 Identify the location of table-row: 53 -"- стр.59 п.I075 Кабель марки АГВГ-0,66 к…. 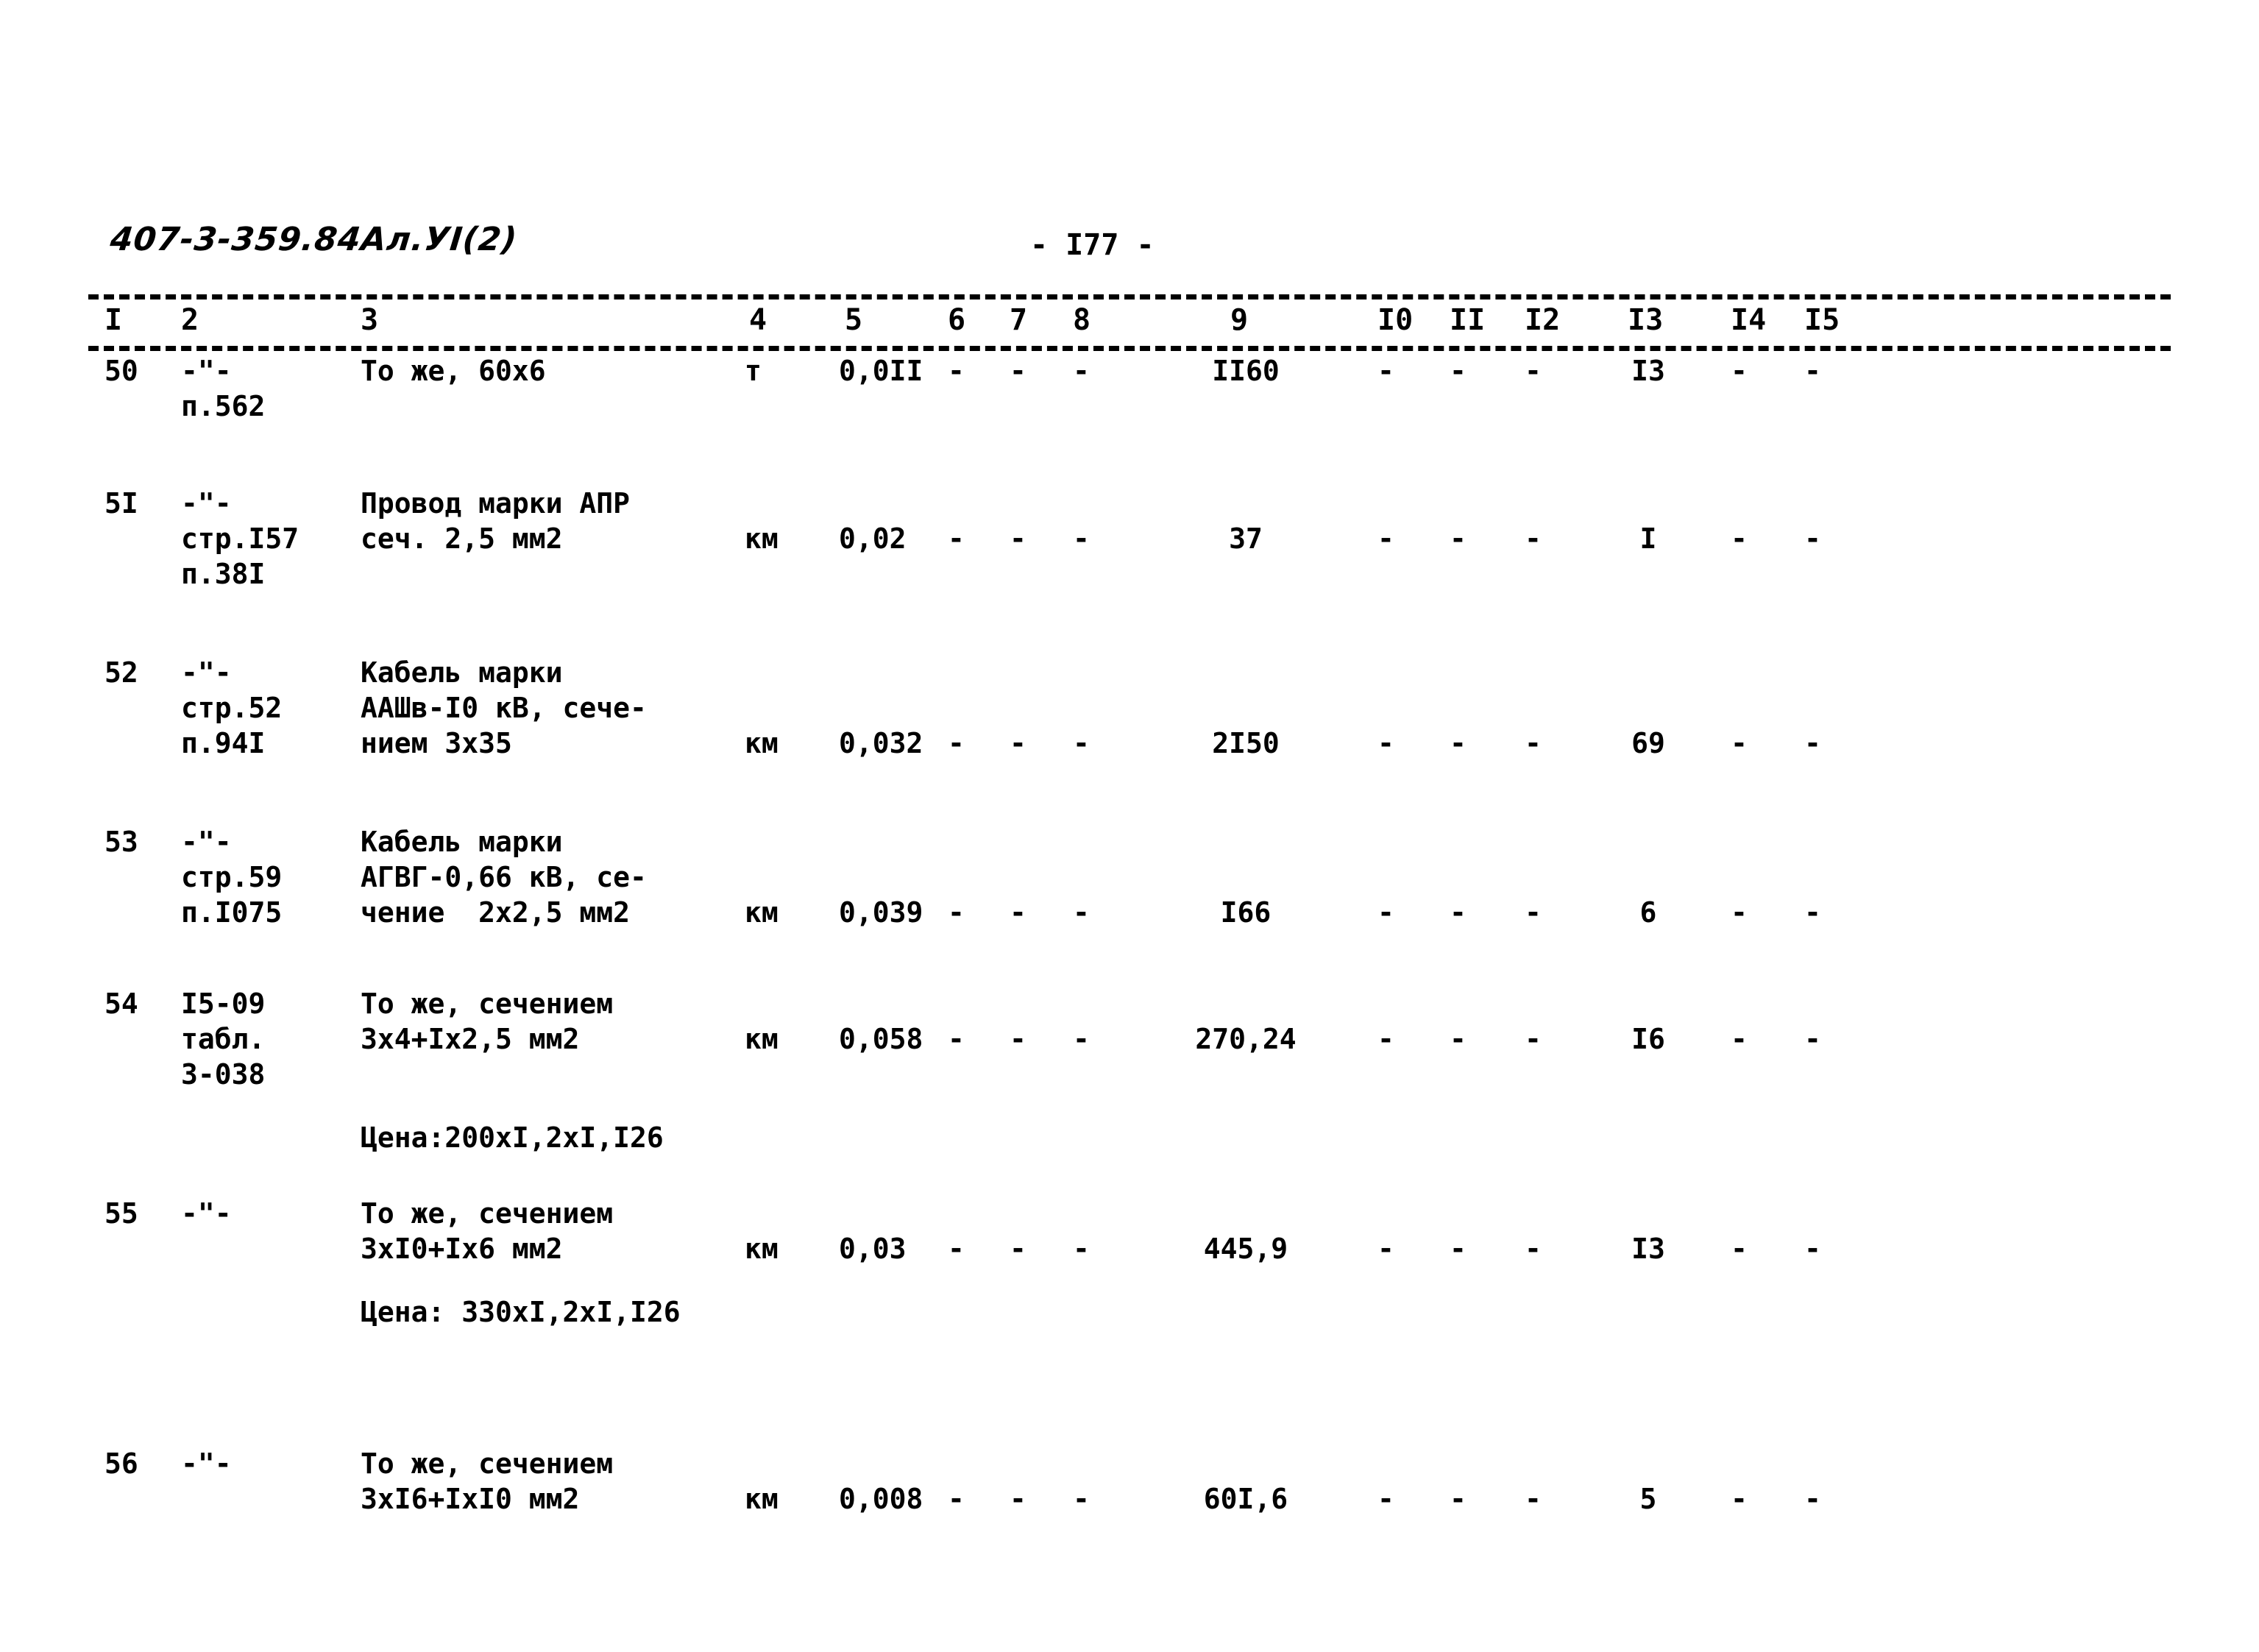
(1129, 897).